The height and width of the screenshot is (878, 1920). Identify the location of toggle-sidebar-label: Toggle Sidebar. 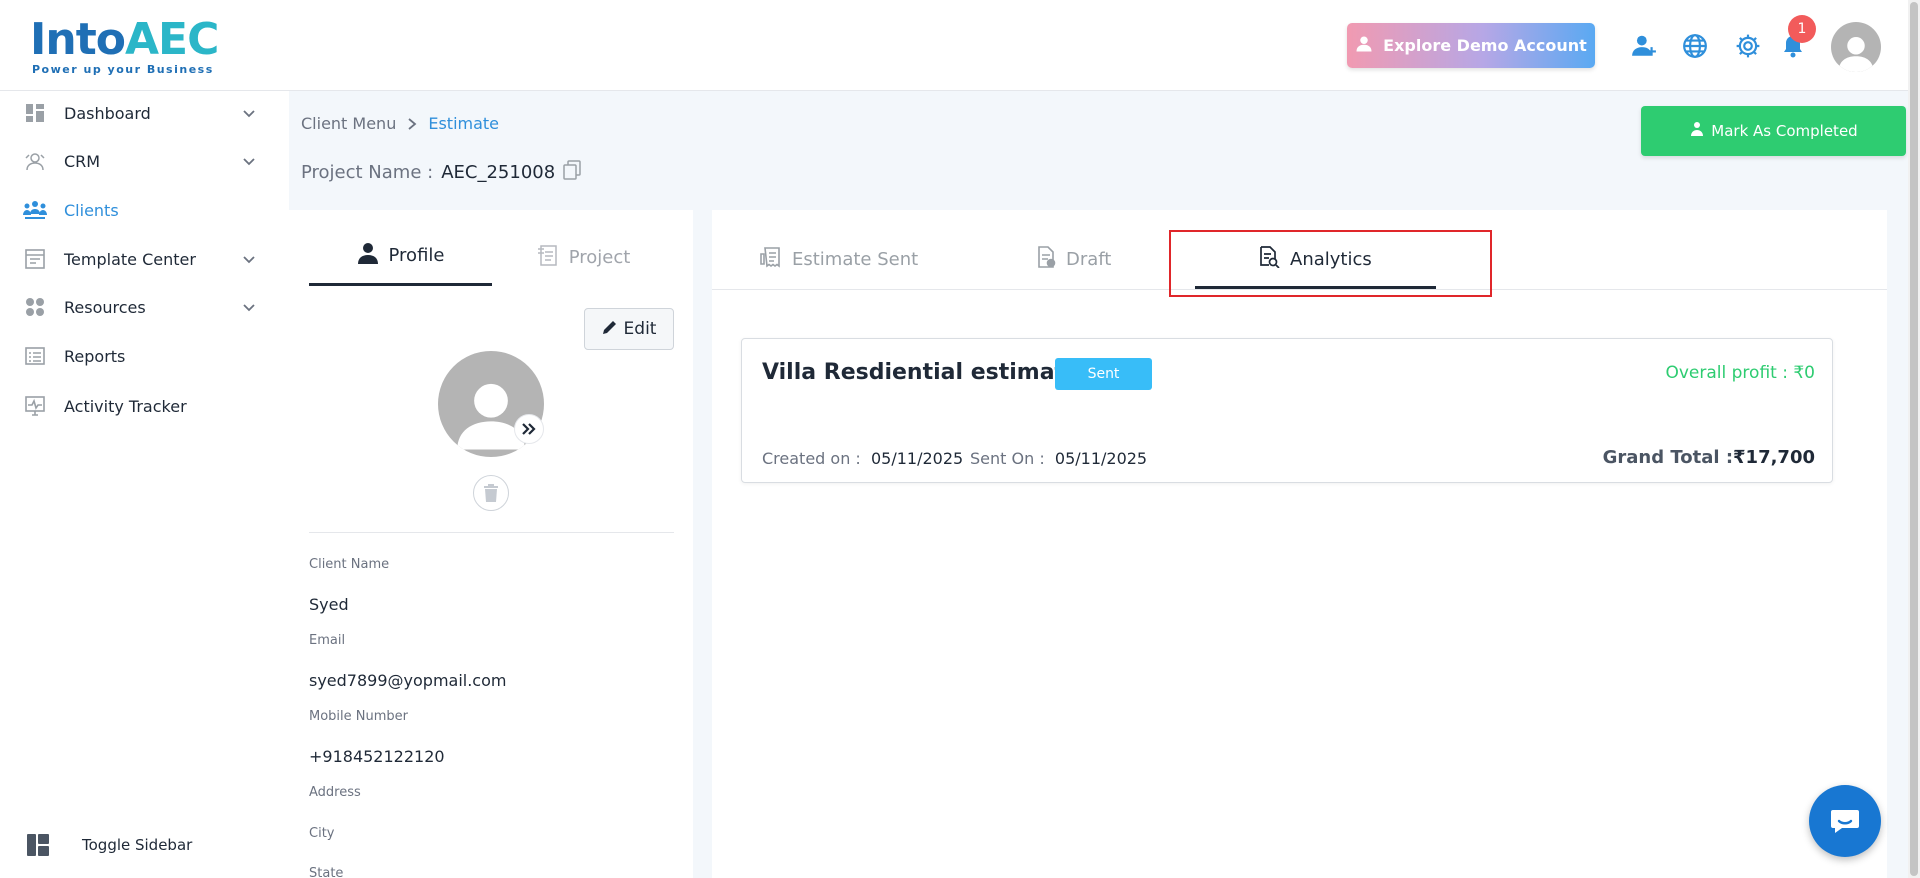
(137, 845).